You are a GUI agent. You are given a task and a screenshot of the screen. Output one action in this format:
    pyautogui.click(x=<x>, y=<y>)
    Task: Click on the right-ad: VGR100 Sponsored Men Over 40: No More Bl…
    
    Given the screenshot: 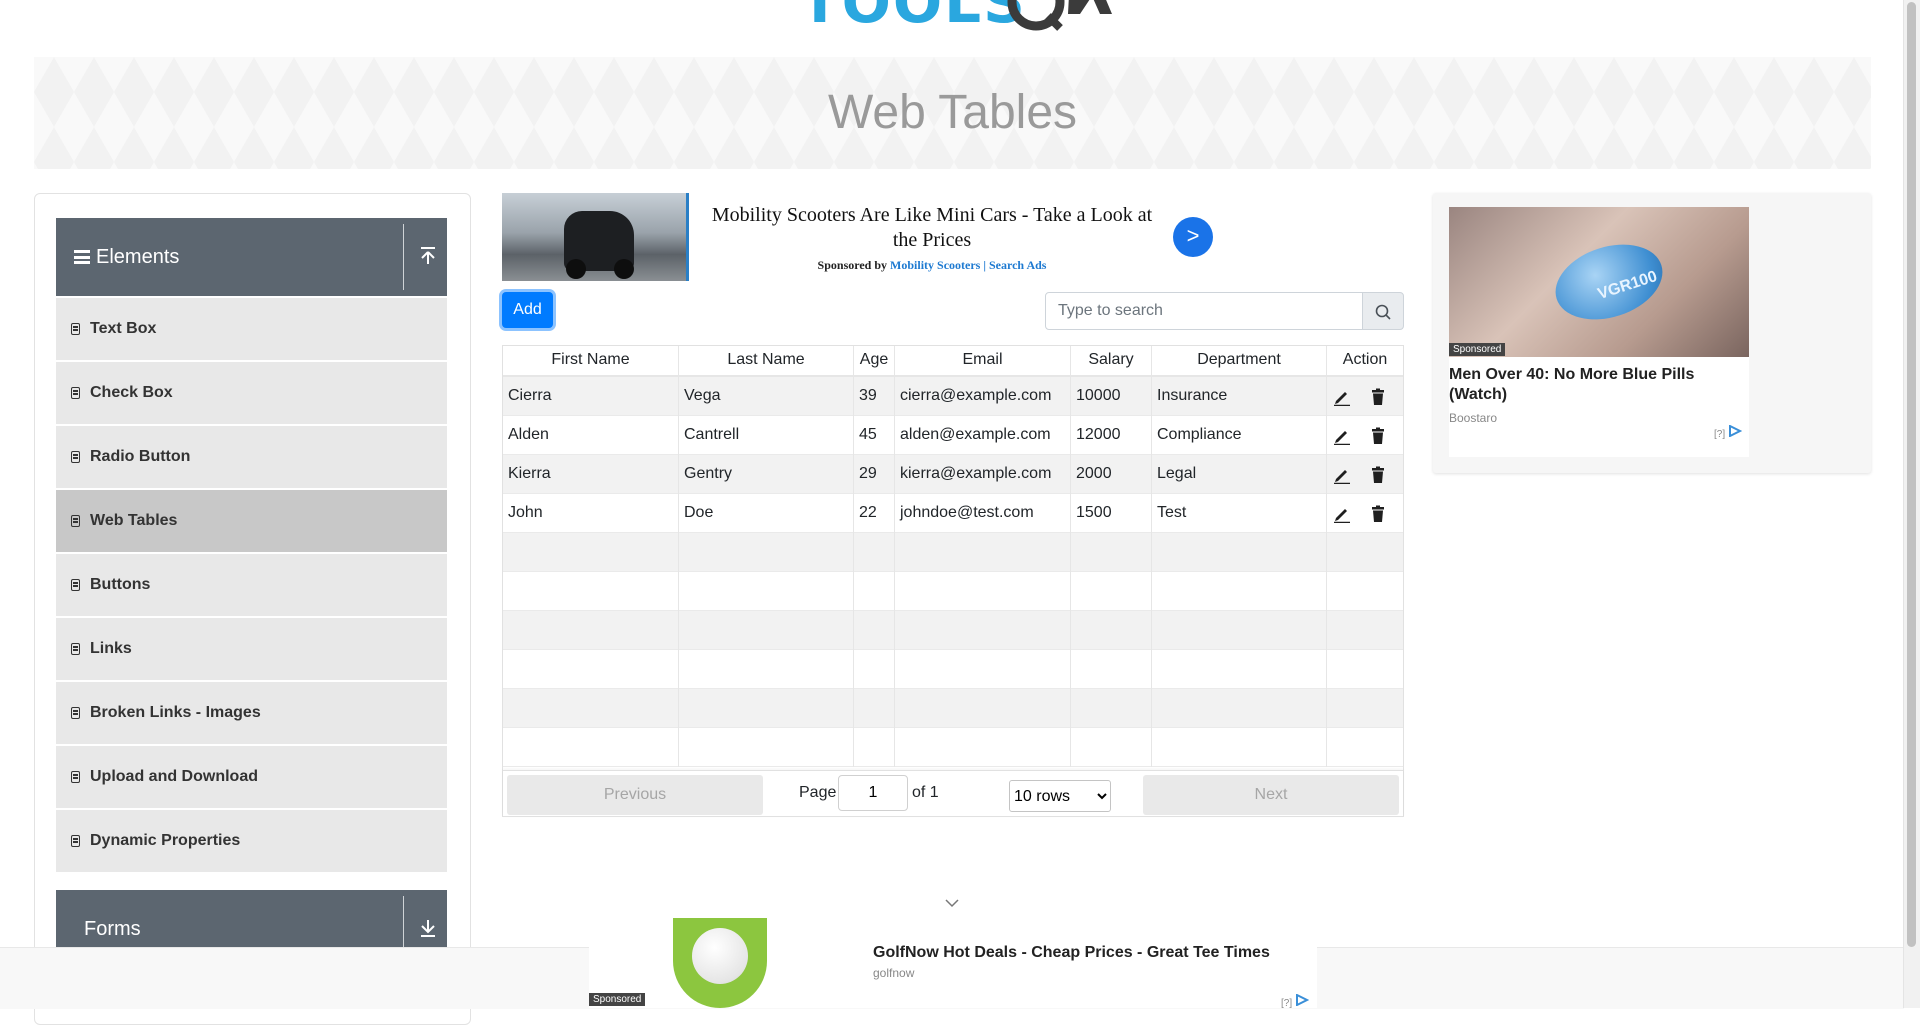 What is the action you would take?
    pyautogui.click(x=1652, y=333)
    